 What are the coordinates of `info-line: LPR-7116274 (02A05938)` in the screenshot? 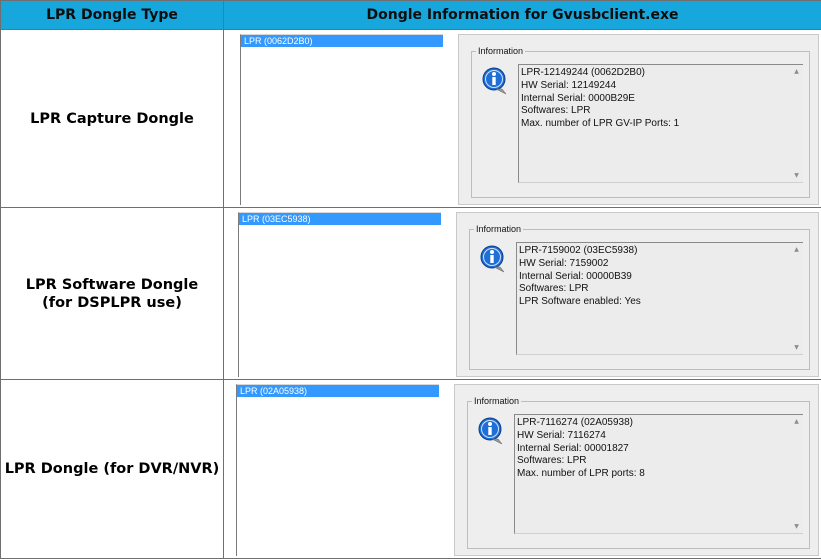 It's located at (575, 422).